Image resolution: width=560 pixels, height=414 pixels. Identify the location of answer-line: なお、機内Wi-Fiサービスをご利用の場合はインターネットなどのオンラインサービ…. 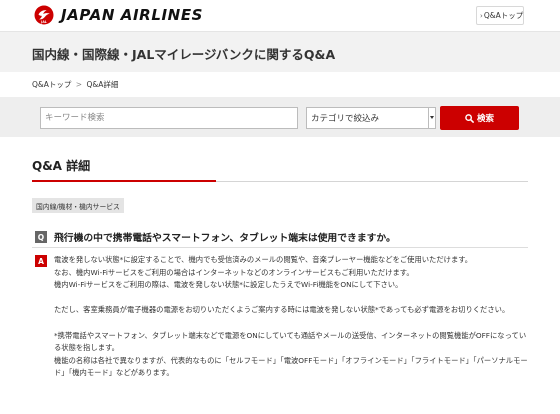
(234, 272).